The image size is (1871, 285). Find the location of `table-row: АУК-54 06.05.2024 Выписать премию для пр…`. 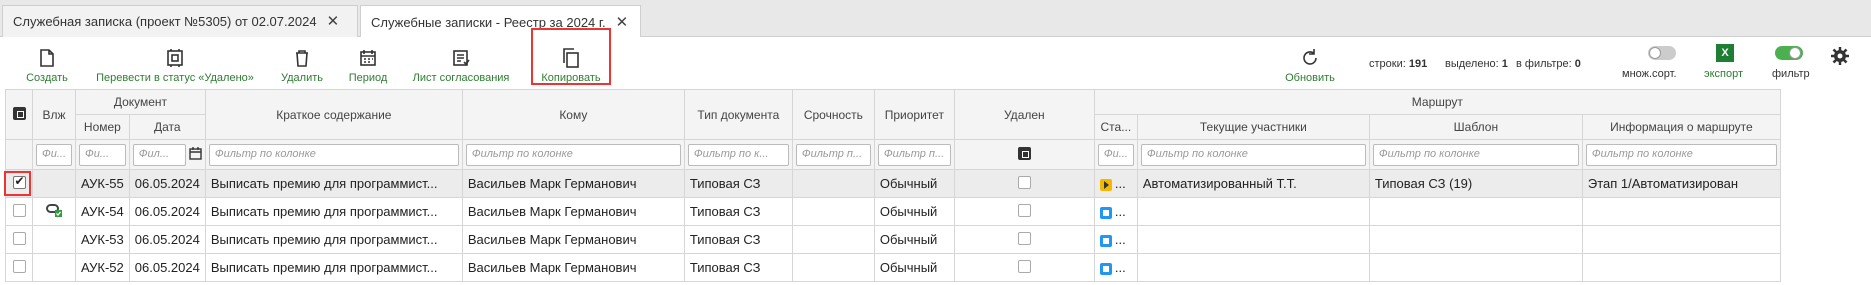

table-row: АУК-54 06.05.2024 Выписать премию для пр… is located at coordinates (893, 211).